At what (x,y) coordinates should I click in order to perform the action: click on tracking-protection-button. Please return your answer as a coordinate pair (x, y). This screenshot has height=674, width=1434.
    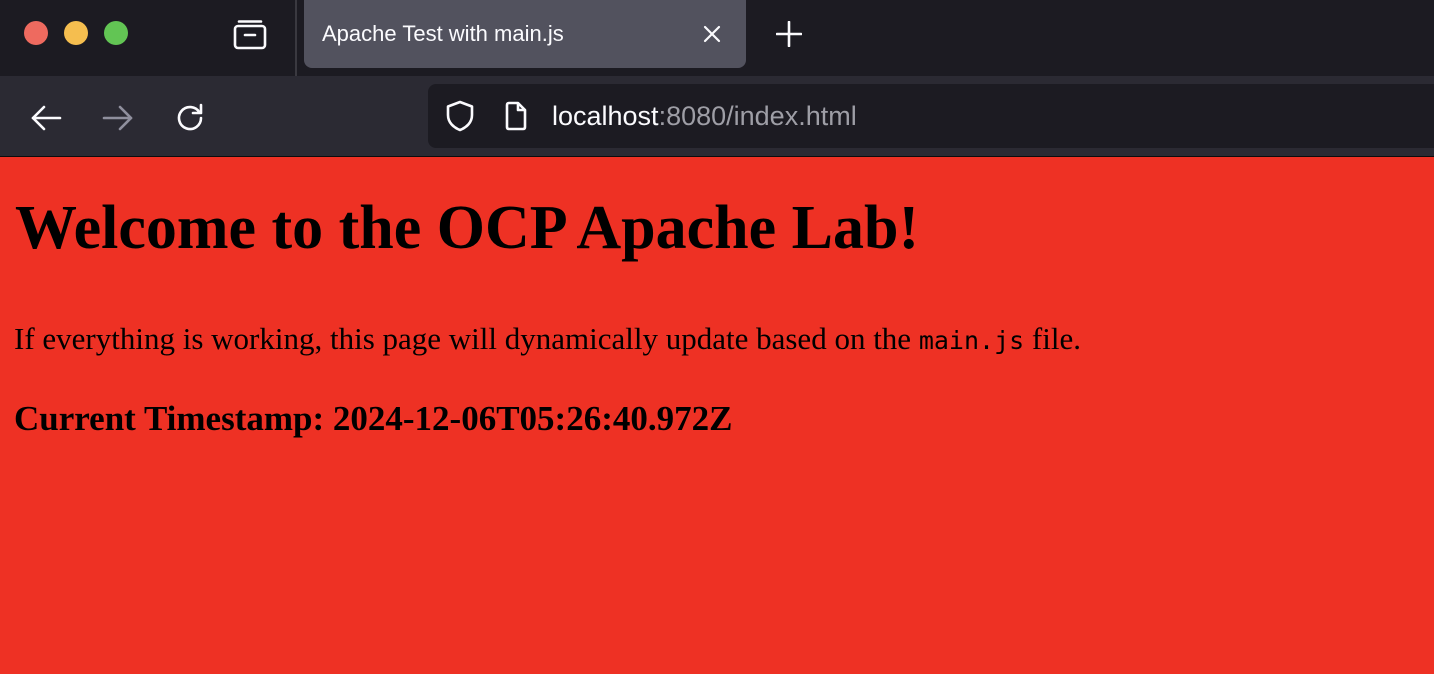
    Looking at the image, I should click on (460, 116).